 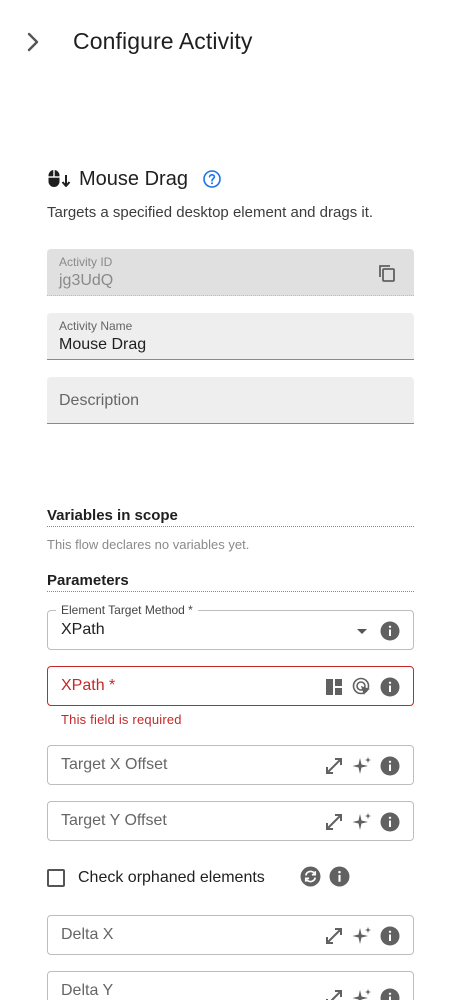 I want to click on element-target-method-select: Element Target Method * XPath, so click(x=230, y=626).